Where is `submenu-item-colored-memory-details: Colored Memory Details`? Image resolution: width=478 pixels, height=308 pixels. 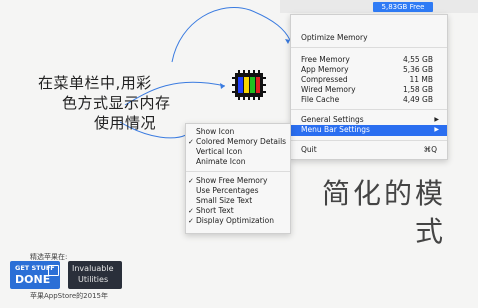 submenu-item-colored-memory-details: Colored Memory Details is located at coordinates (241, 142).